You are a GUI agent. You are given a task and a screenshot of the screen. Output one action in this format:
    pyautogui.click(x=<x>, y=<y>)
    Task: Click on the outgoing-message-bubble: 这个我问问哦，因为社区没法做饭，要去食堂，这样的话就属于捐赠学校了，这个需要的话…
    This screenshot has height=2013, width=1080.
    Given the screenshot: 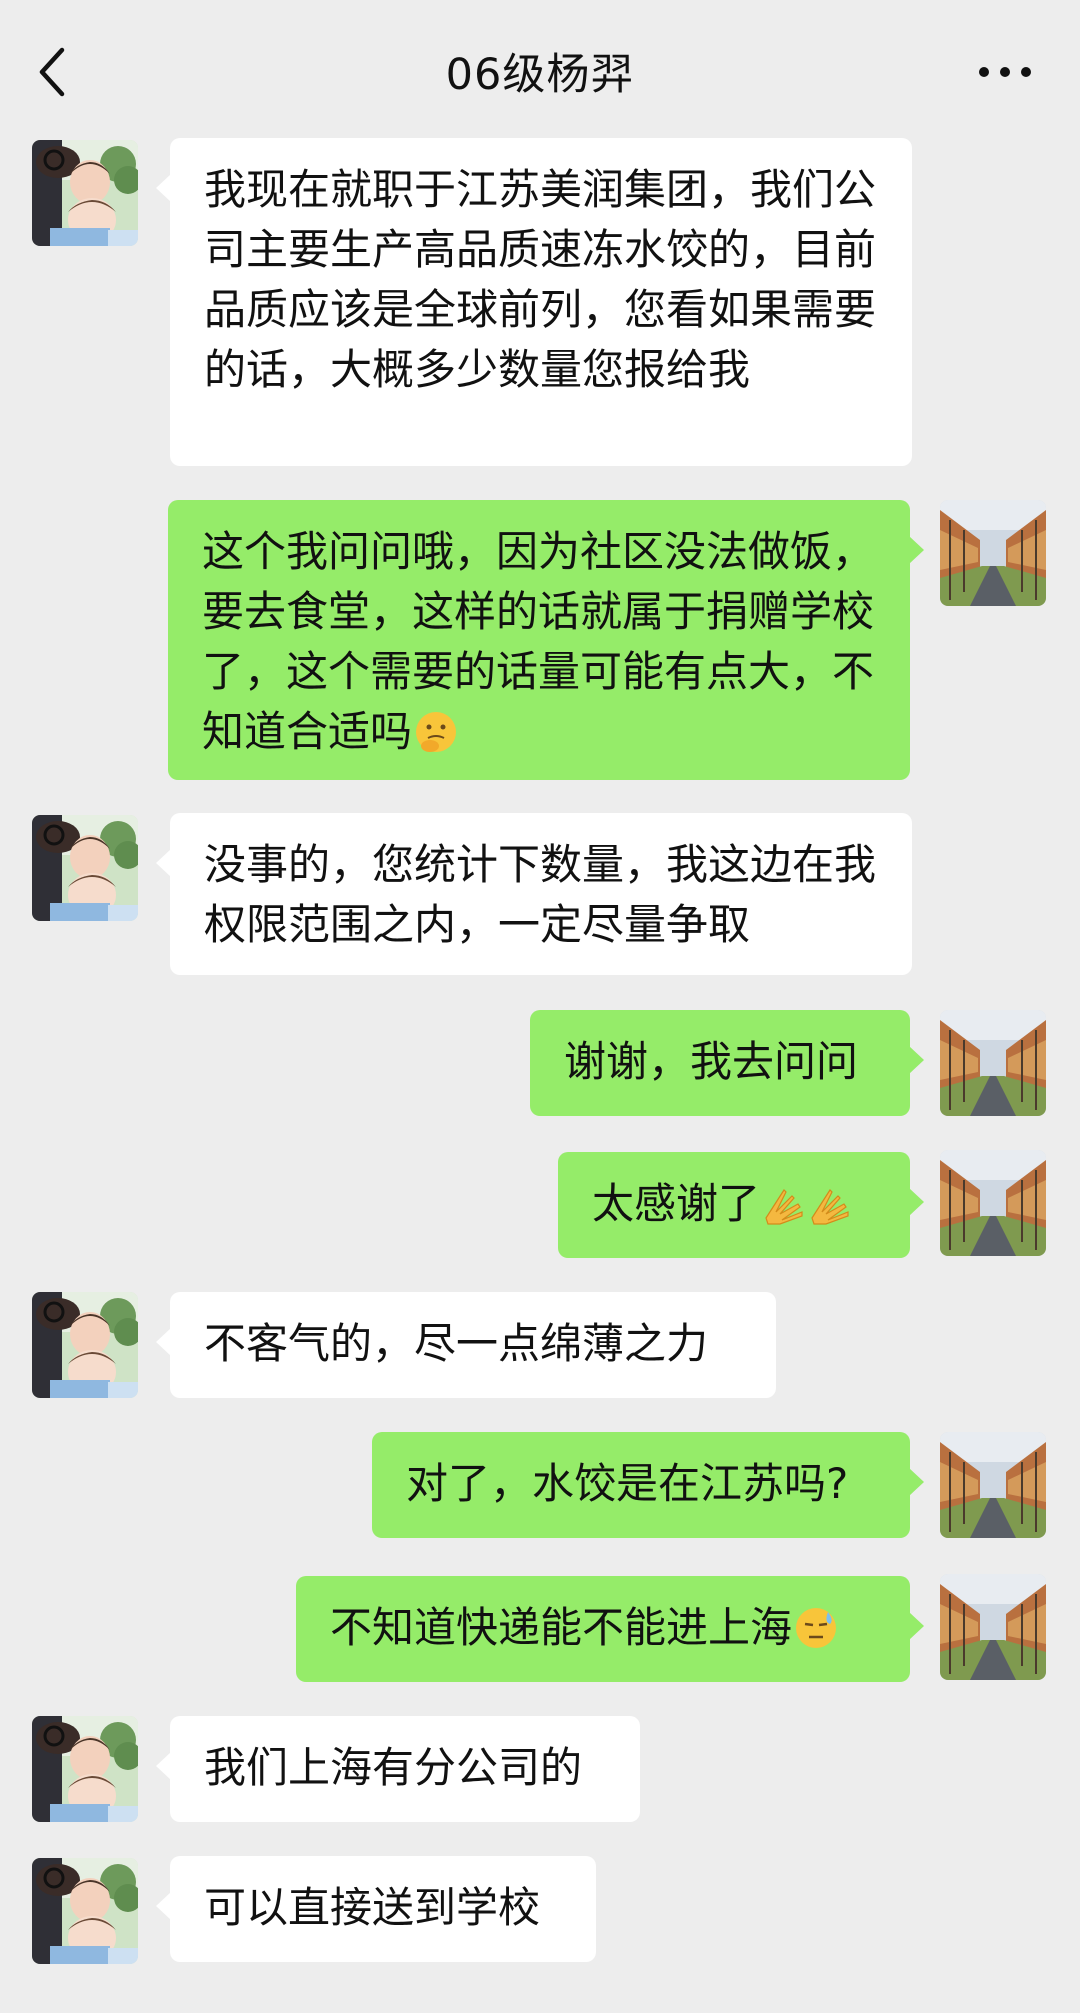 What is the action you would take?
    pyautogui.click(x=546, y=640)
    